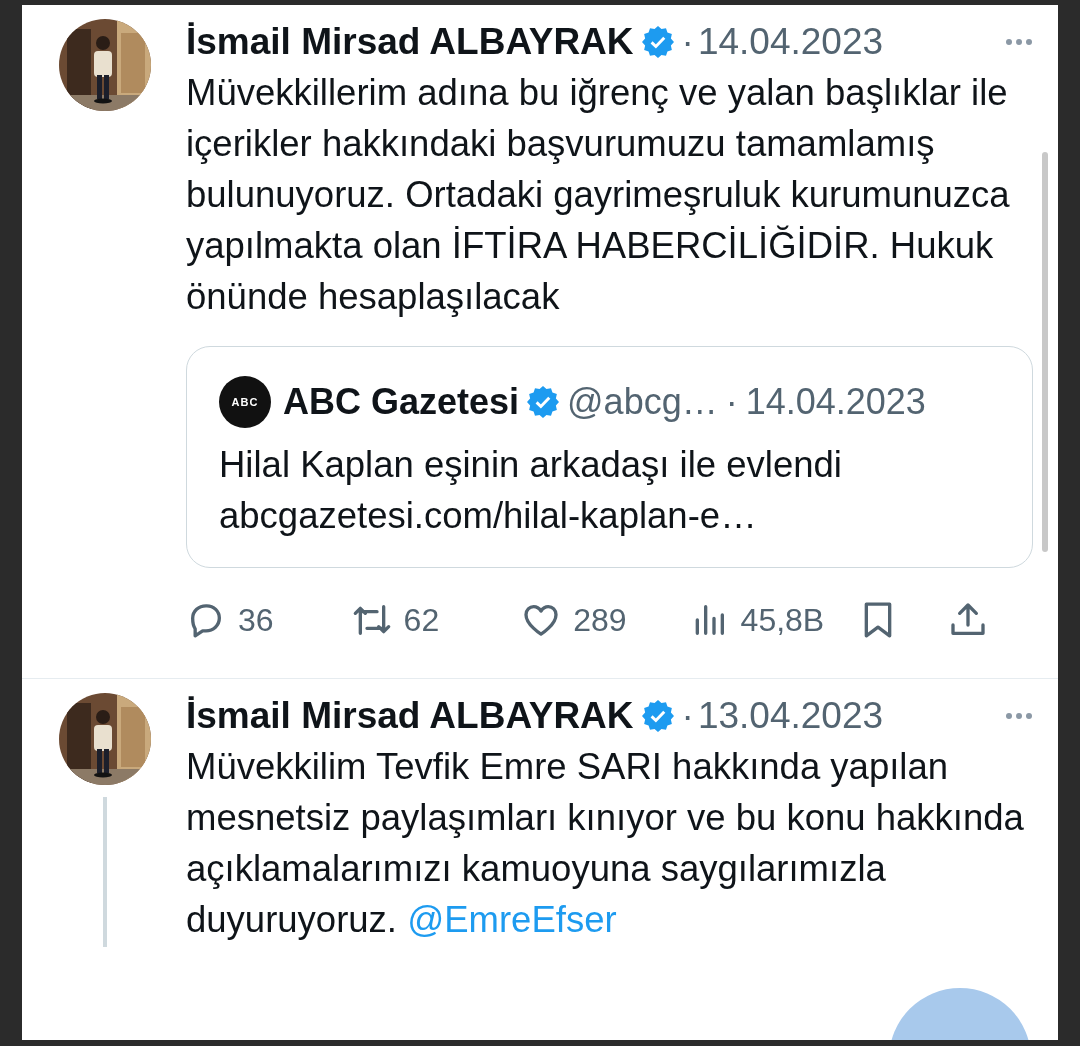 The width and height of the screenshot is (1080, 1046). Describe the element at coordinates (1045, 352) in the screenshot. I see `scrollbar` at that location.